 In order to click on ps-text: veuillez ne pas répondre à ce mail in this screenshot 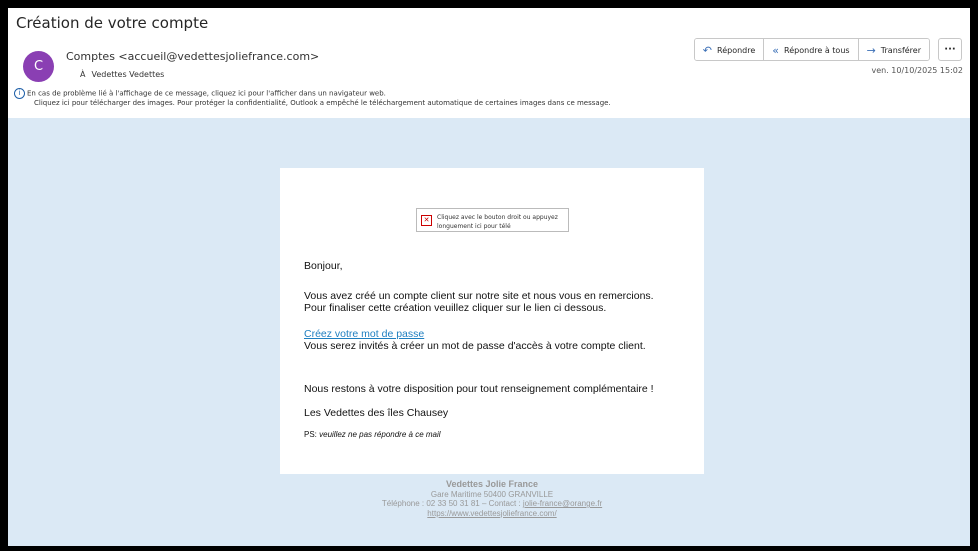, I will do `click(380, 434)`.